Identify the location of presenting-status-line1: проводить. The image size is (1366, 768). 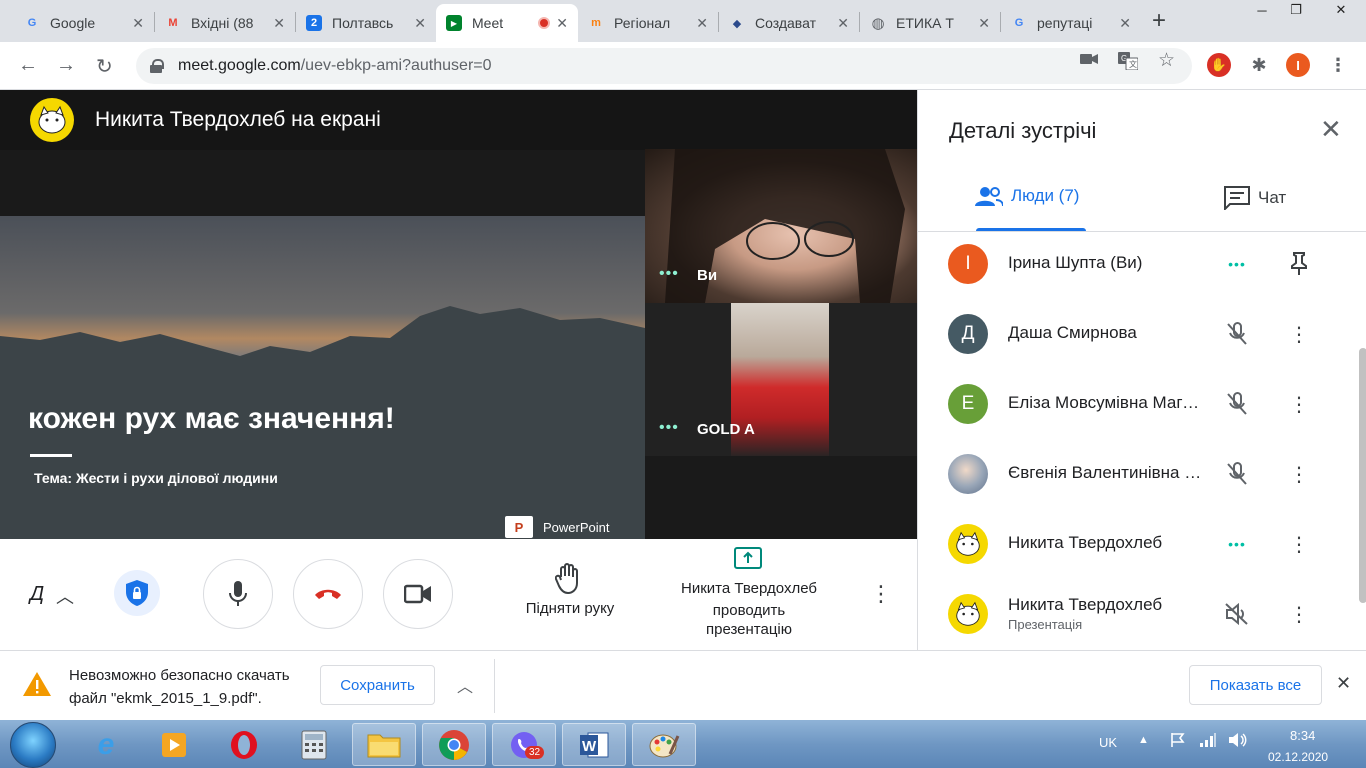
(749, 610).